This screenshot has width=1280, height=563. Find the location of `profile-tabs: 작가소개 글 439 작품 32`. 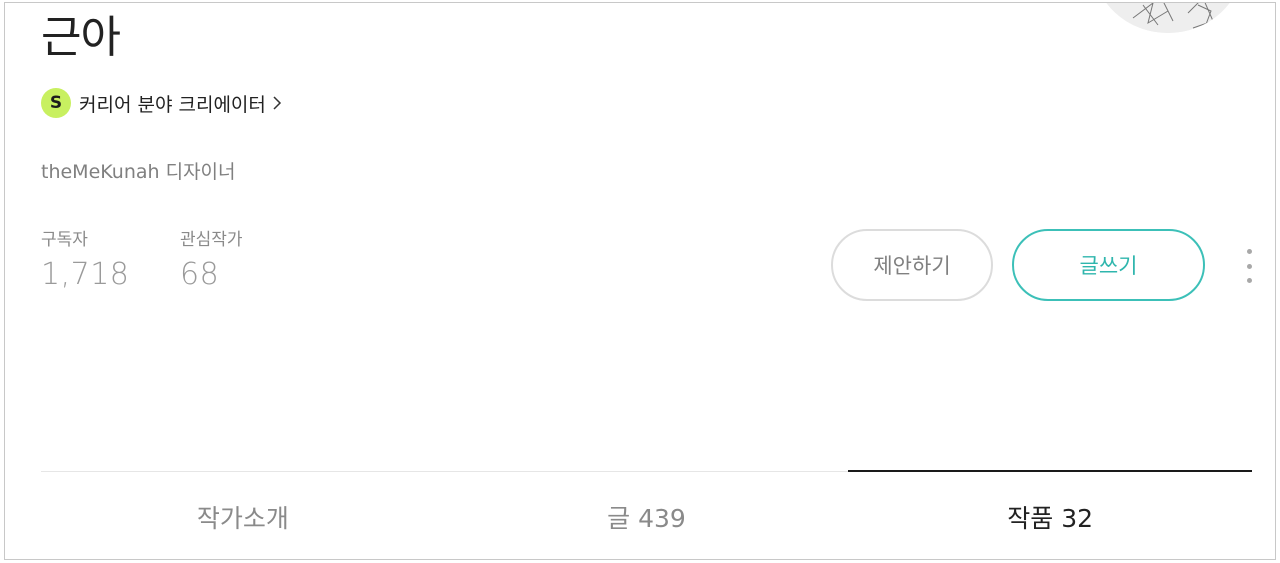

profile-tabs: 작가소개 글 439 작품 32 is located at coordinates (646, 516).